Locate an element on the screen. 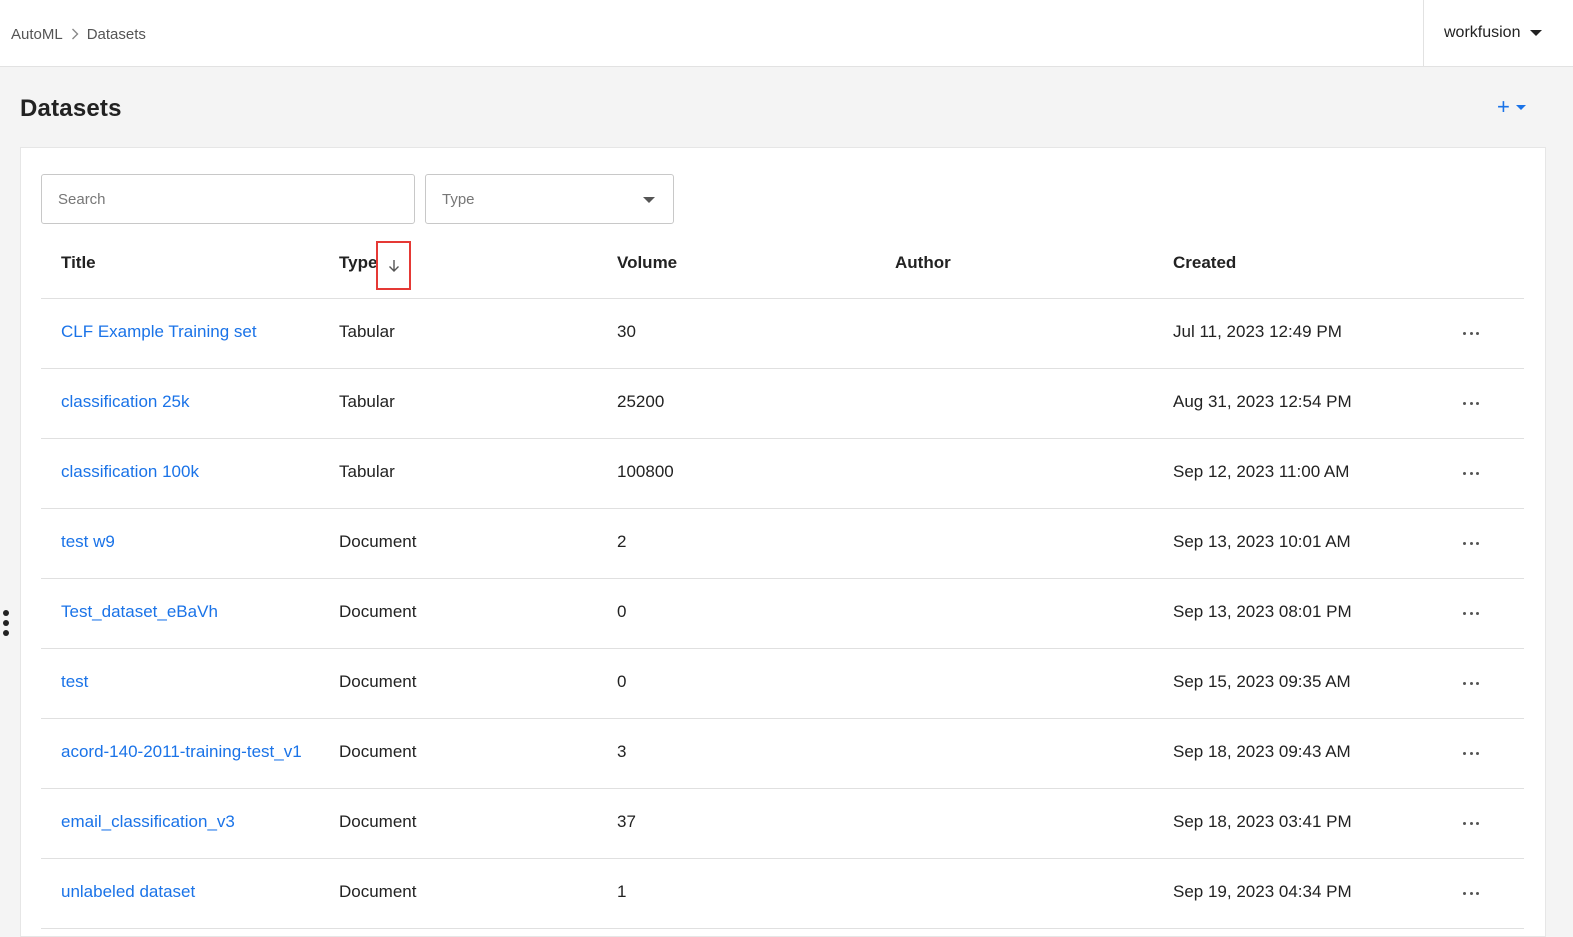 The height and width of the screenshot is (937, 1573). page-title: Datasets is located at coordinates (71, 108).